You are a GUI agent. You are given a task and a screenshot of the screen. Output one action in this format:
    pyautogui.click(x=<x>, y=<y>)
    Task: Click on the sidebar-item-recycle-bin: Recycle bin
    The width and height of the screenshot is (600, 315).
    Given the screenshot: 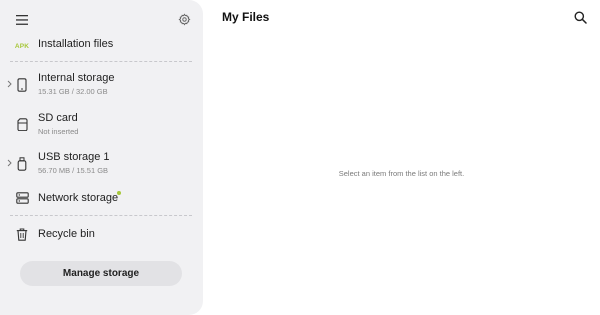 What is the action you would take?
    pyautogui.click(x=101, y=235)
    